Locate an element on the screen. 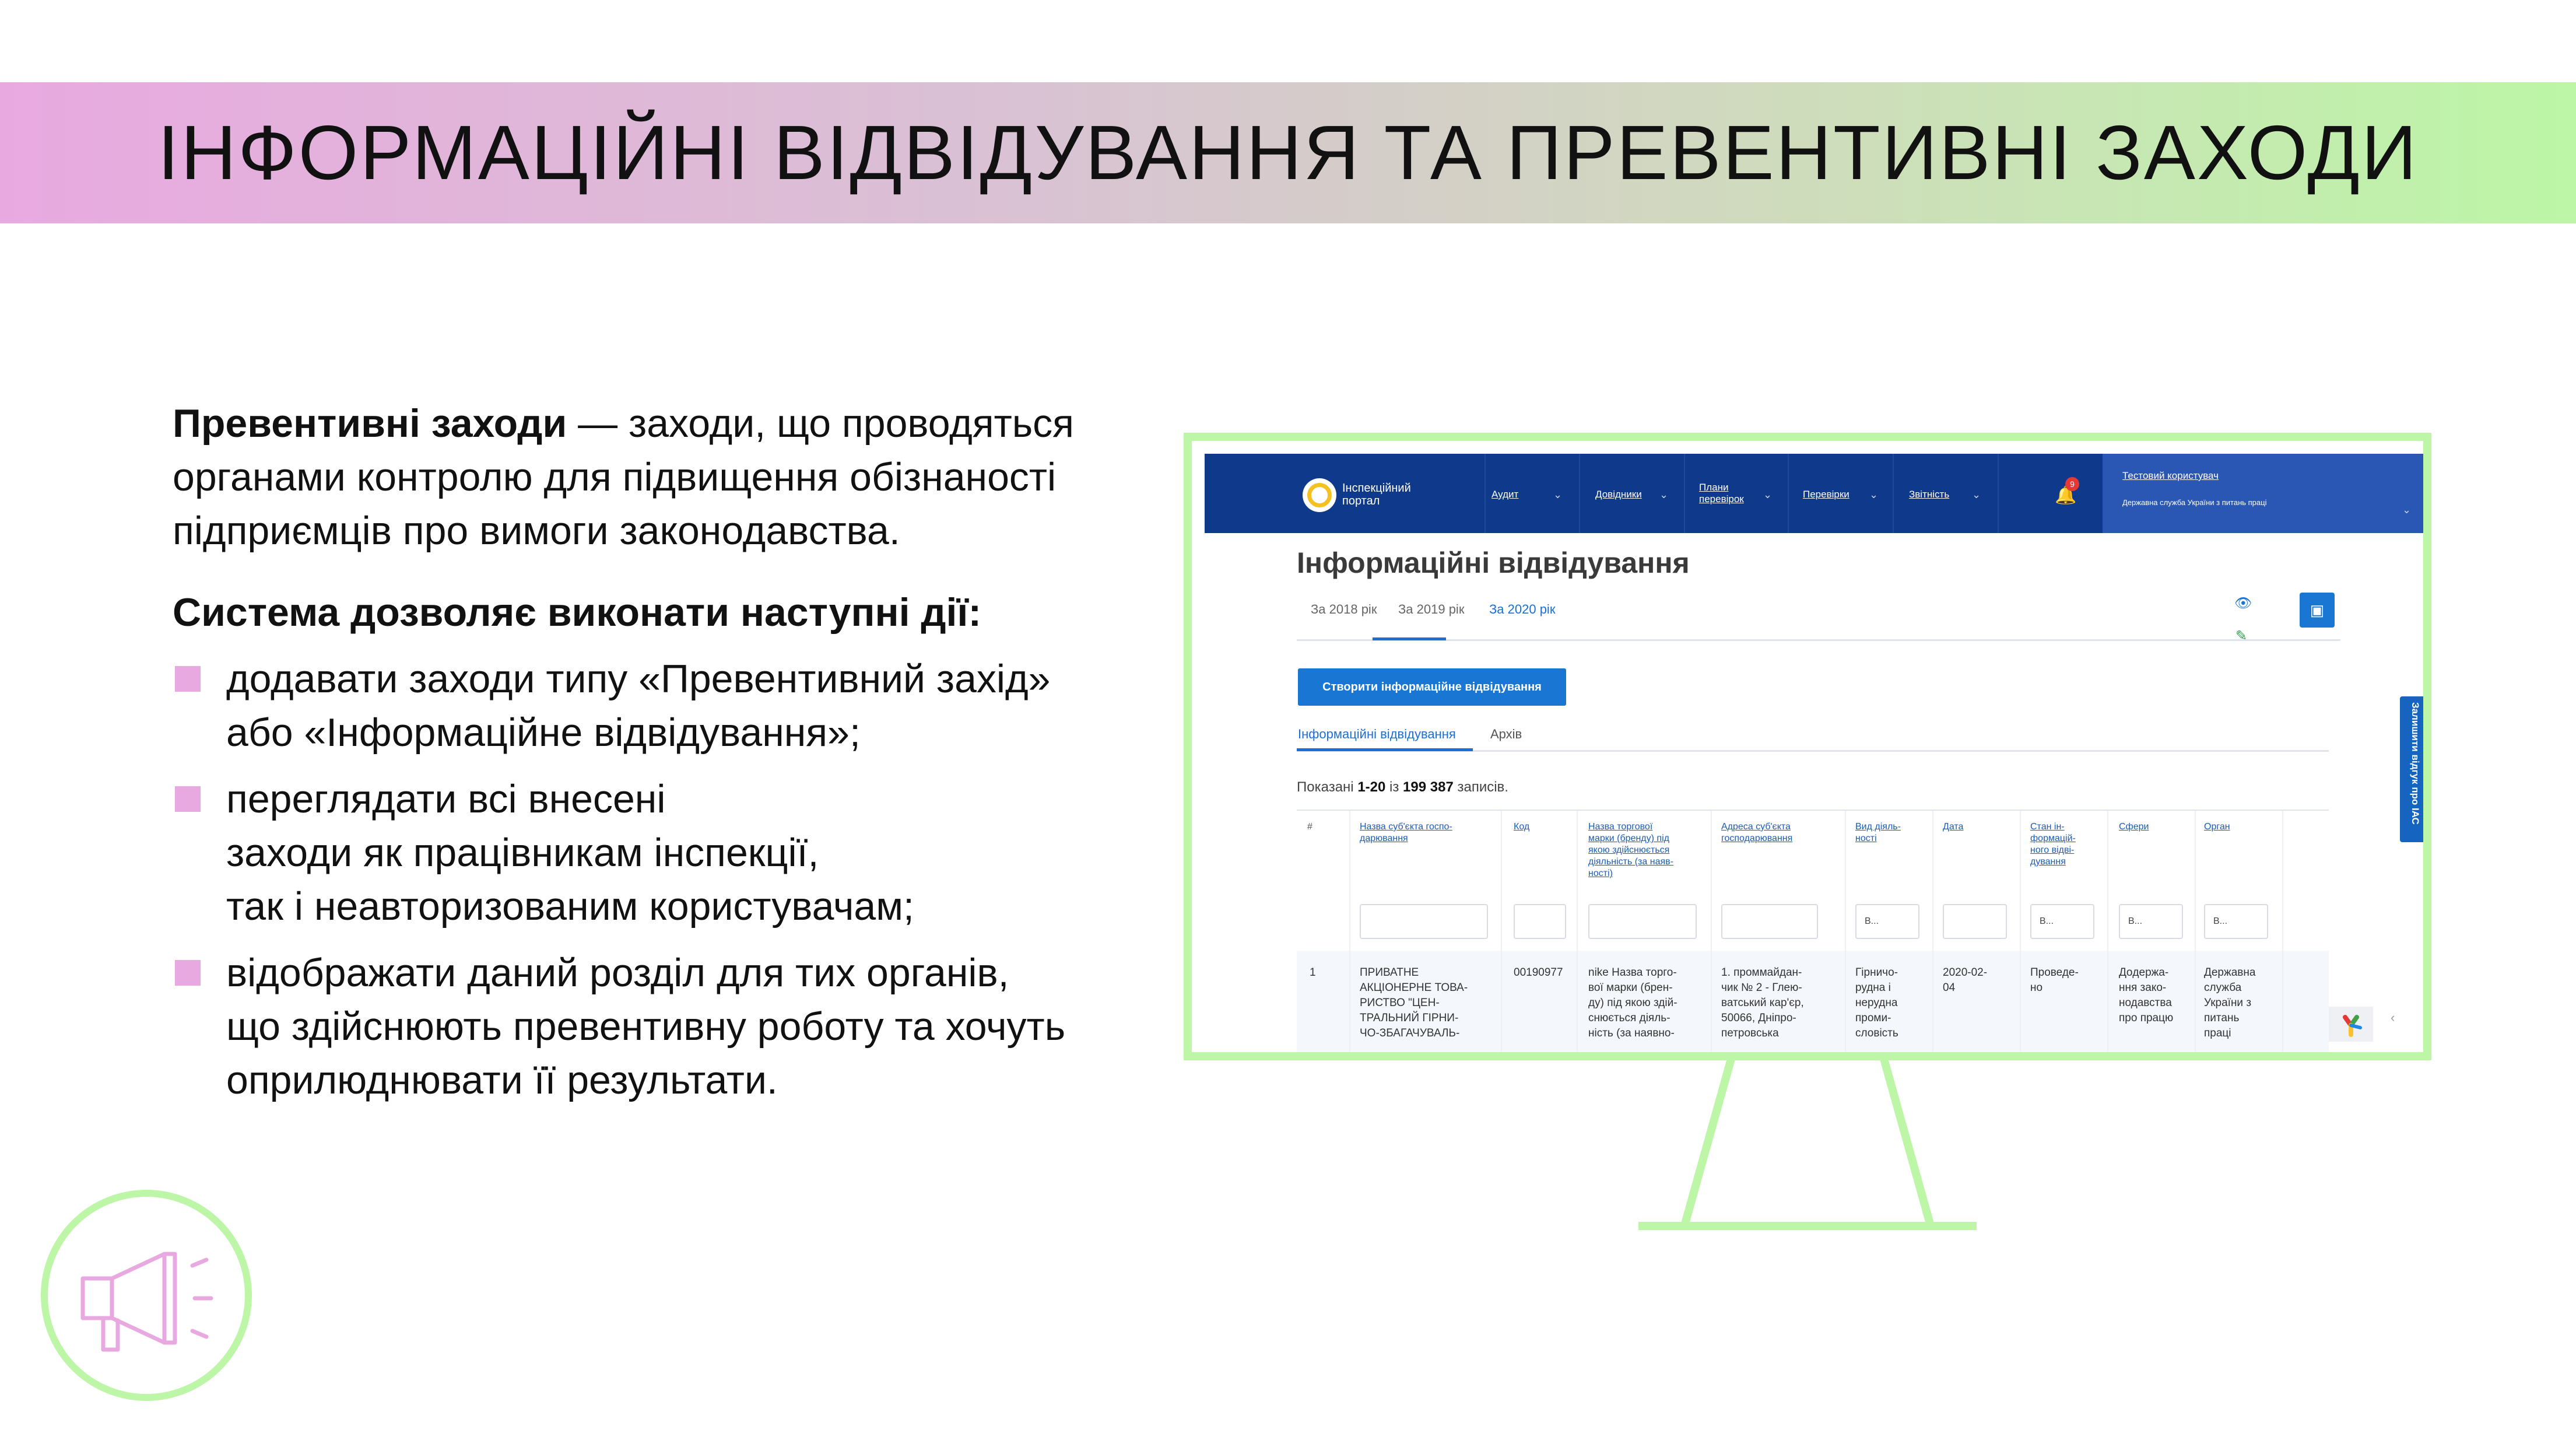 This screenshot has width=2576, height=1447. column-header: Вид діяль- ності is located at coordinates (1878, 833).